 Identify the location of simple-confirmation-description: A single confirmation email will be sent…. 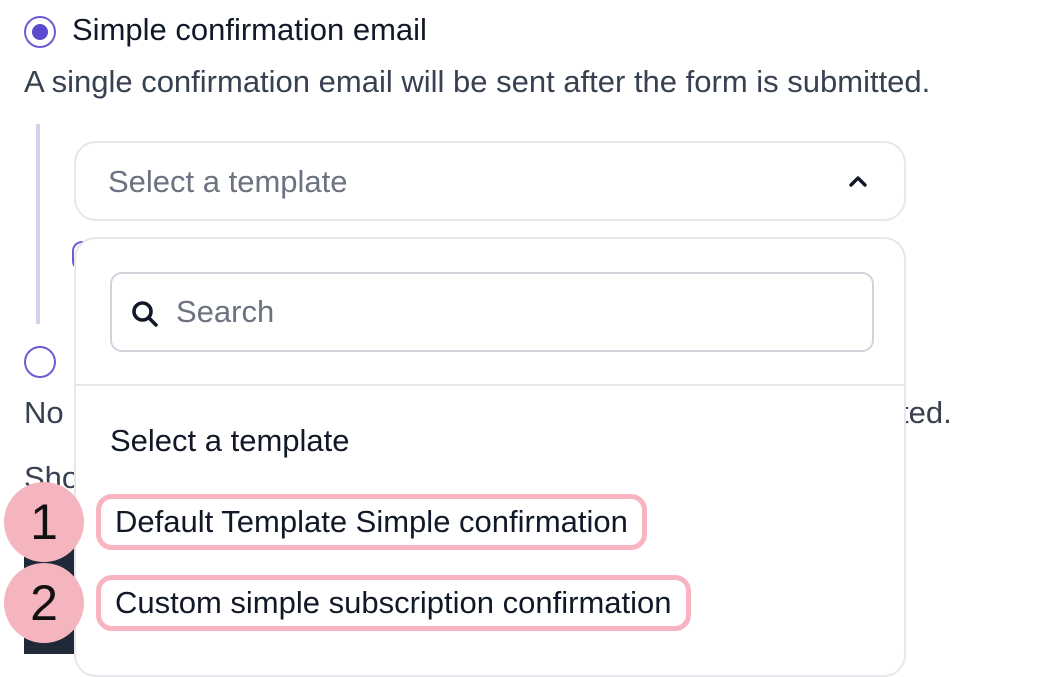
(477, 81).